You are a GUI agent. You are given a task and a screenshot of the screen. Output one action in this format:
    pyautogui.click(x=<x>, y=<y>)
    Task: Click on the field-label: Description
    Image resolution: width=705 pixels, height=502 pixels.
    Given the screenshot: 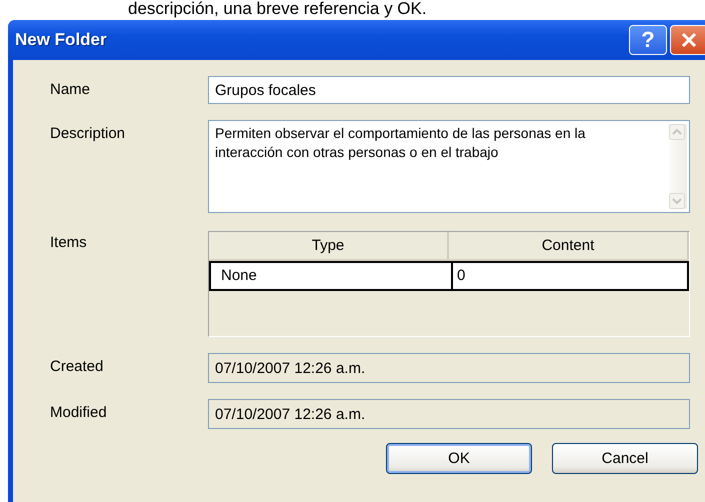 What is the action you would take?
    pyautogui.click(x=88, y=133)
    